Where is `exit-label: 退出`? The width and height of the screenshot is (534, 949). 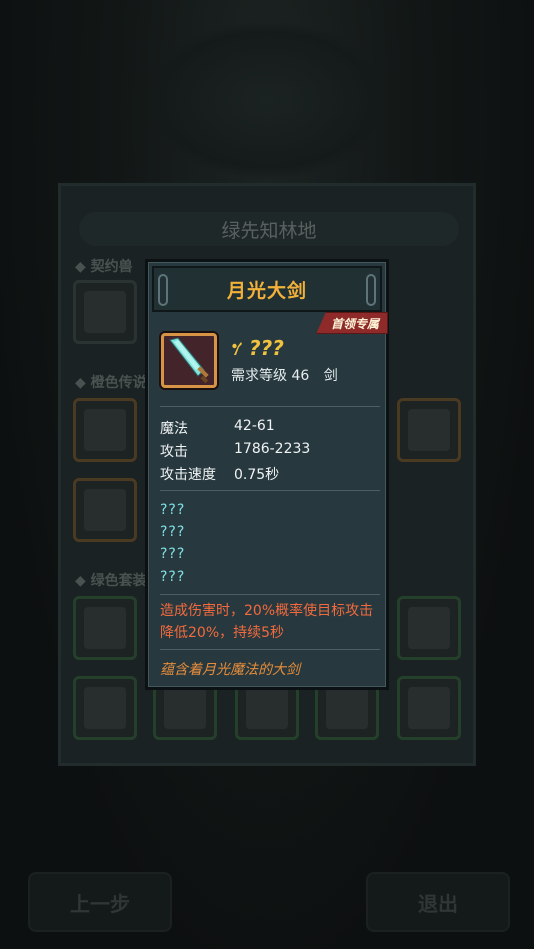
exit-label: 退出 is located at coordinates (438, 903).